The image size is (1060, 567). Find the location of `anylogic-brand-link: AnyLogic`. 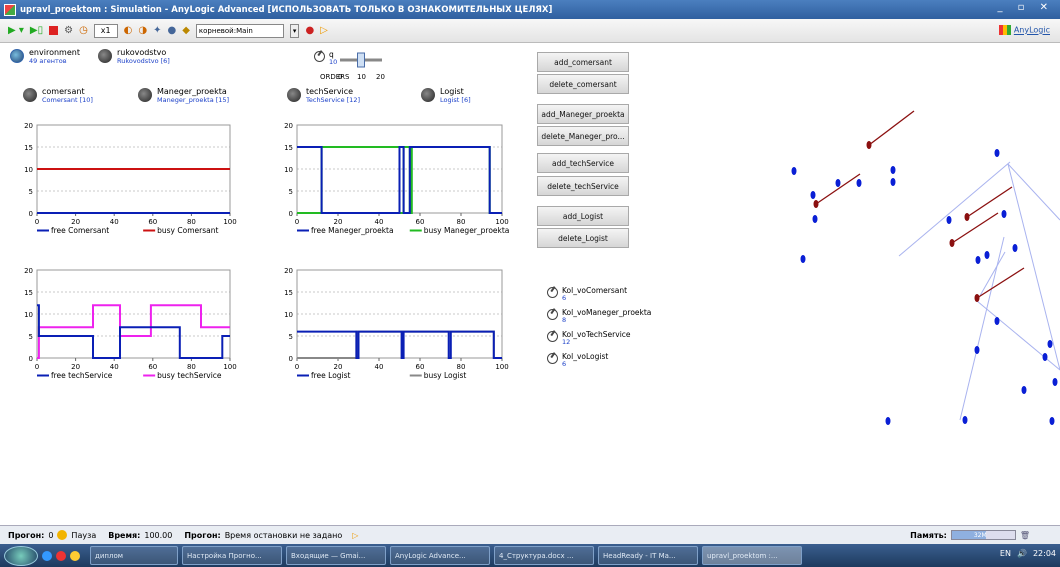

anylogic-brand-link: AnyLogic is located at coordinates (1024, 30).